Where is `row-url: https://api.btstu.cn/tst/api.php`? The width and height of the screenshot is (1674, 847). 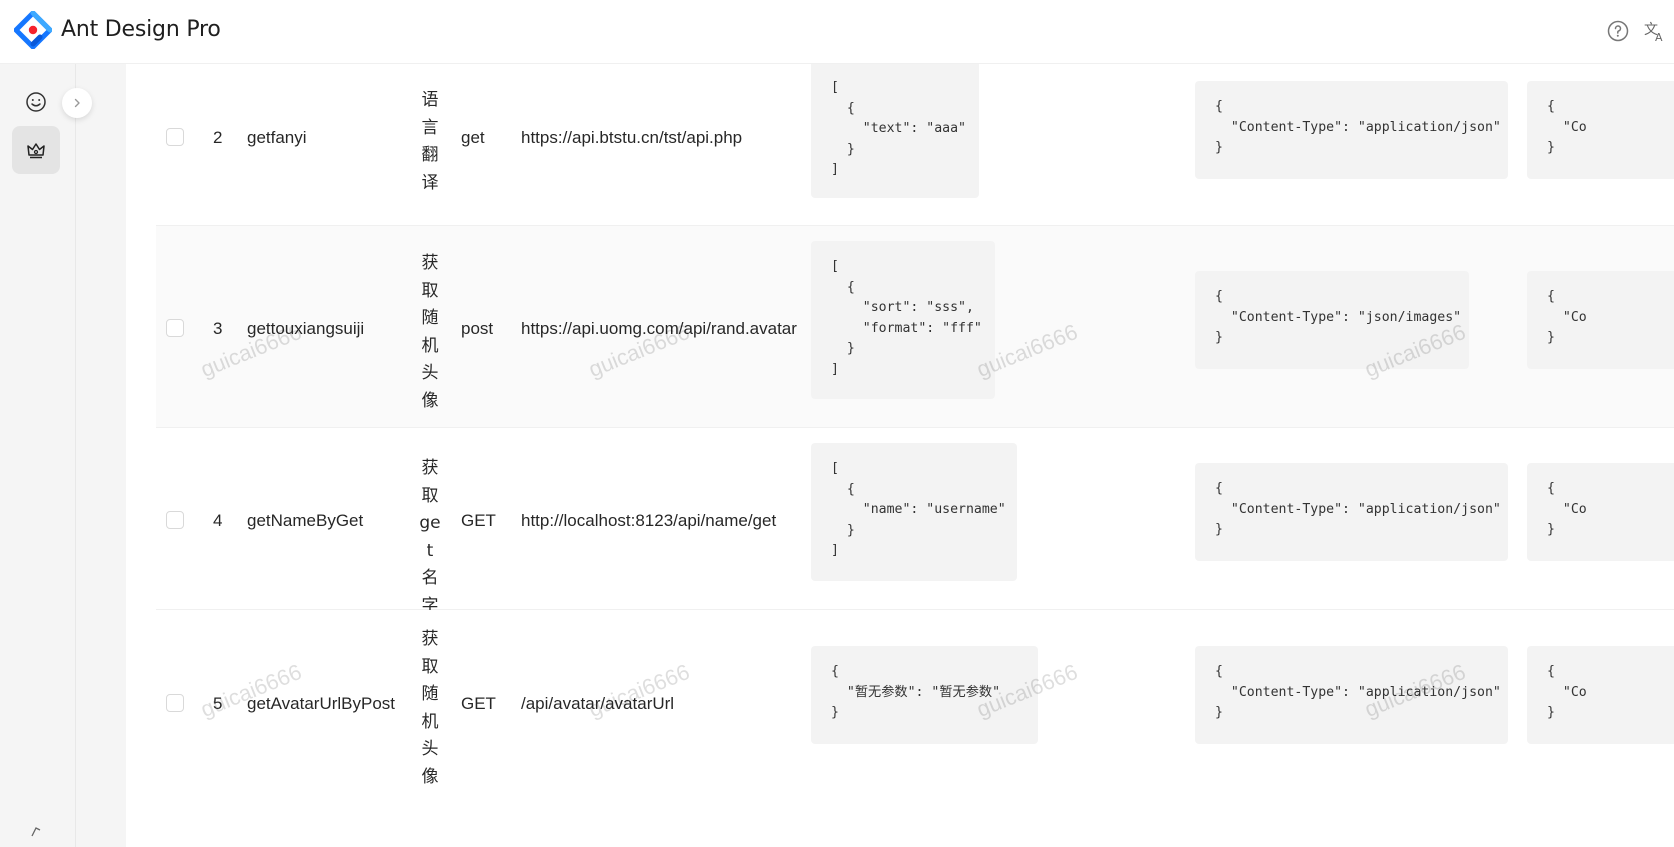 row-url: https://api.btstu.cn/tst/api.php is located at coordinates (632, 137).